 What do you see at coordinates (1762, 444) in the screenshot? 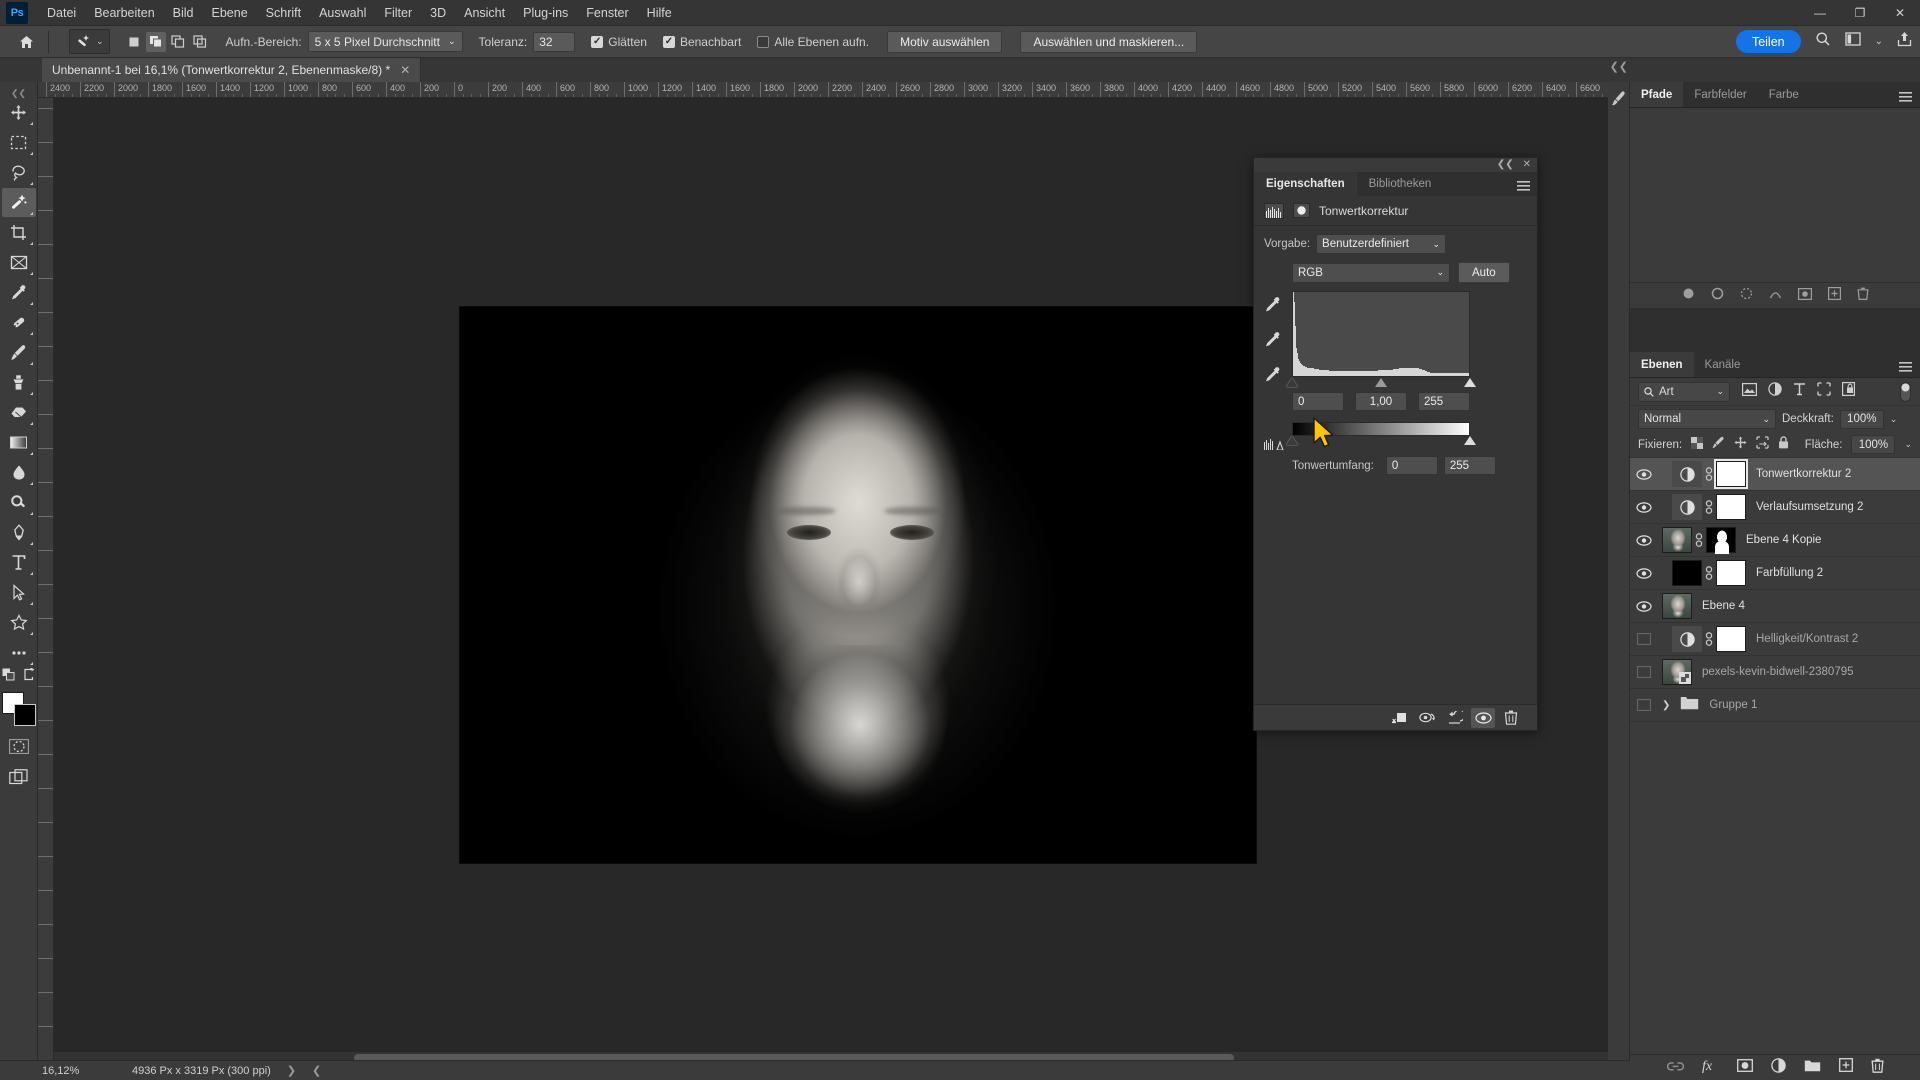
I see `lock-artboard-nesting-icon` at bounding box center [1762, 444].